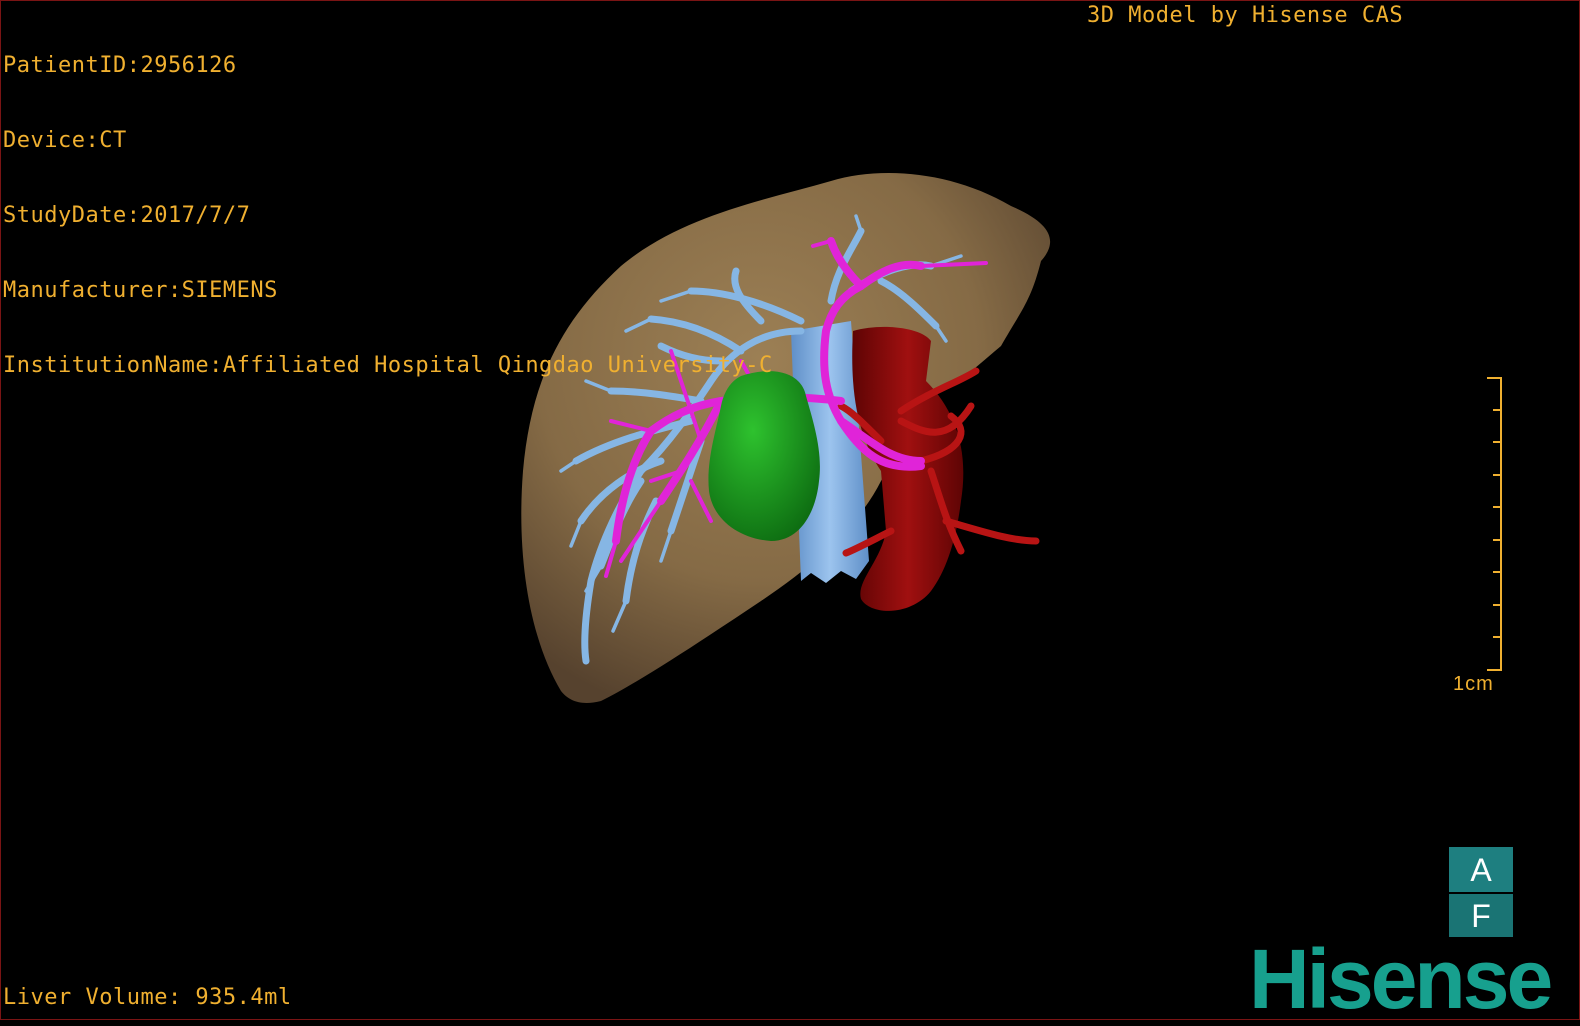  What do you see at coordinates (120, 65) in the screenshot?
I see `patient-id-text: PatientID:2956126` at bounding box center [120, 65].